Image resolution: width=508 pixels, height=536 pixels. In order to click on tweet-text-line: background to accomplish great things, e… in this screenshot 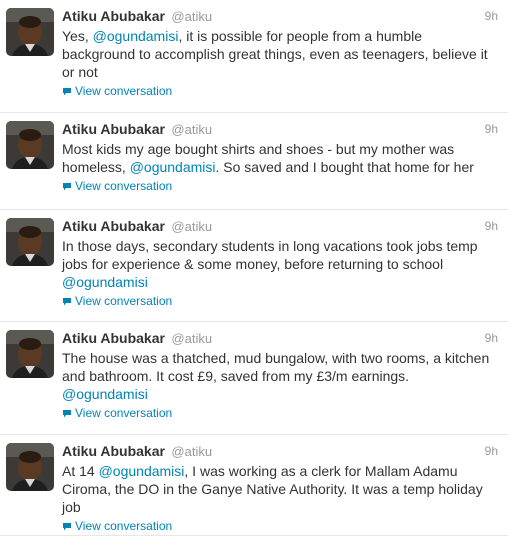, I will do `click(282, 54)`.